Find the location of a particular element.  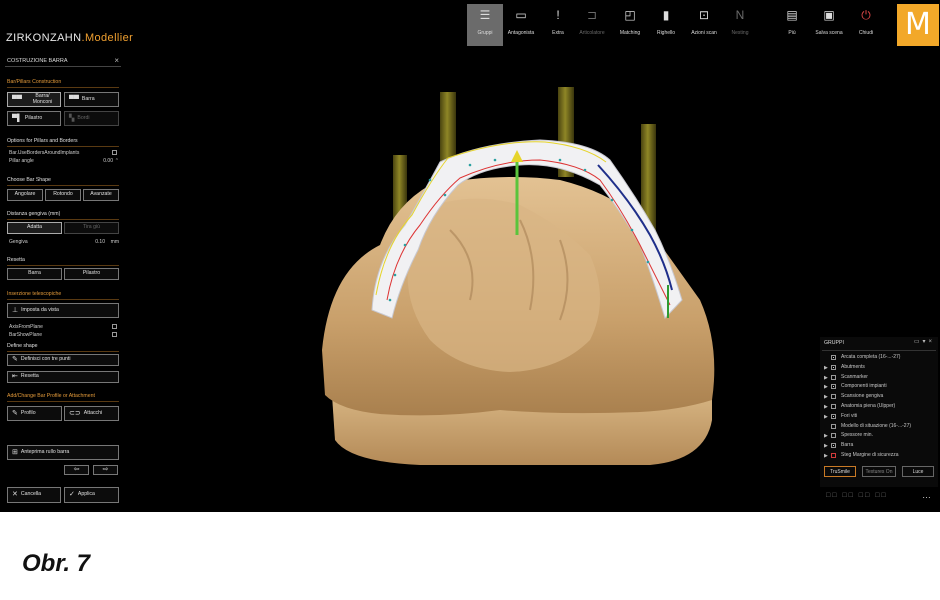

shape-rotondo-button: Rotondo is located at coordinates (63, 195).